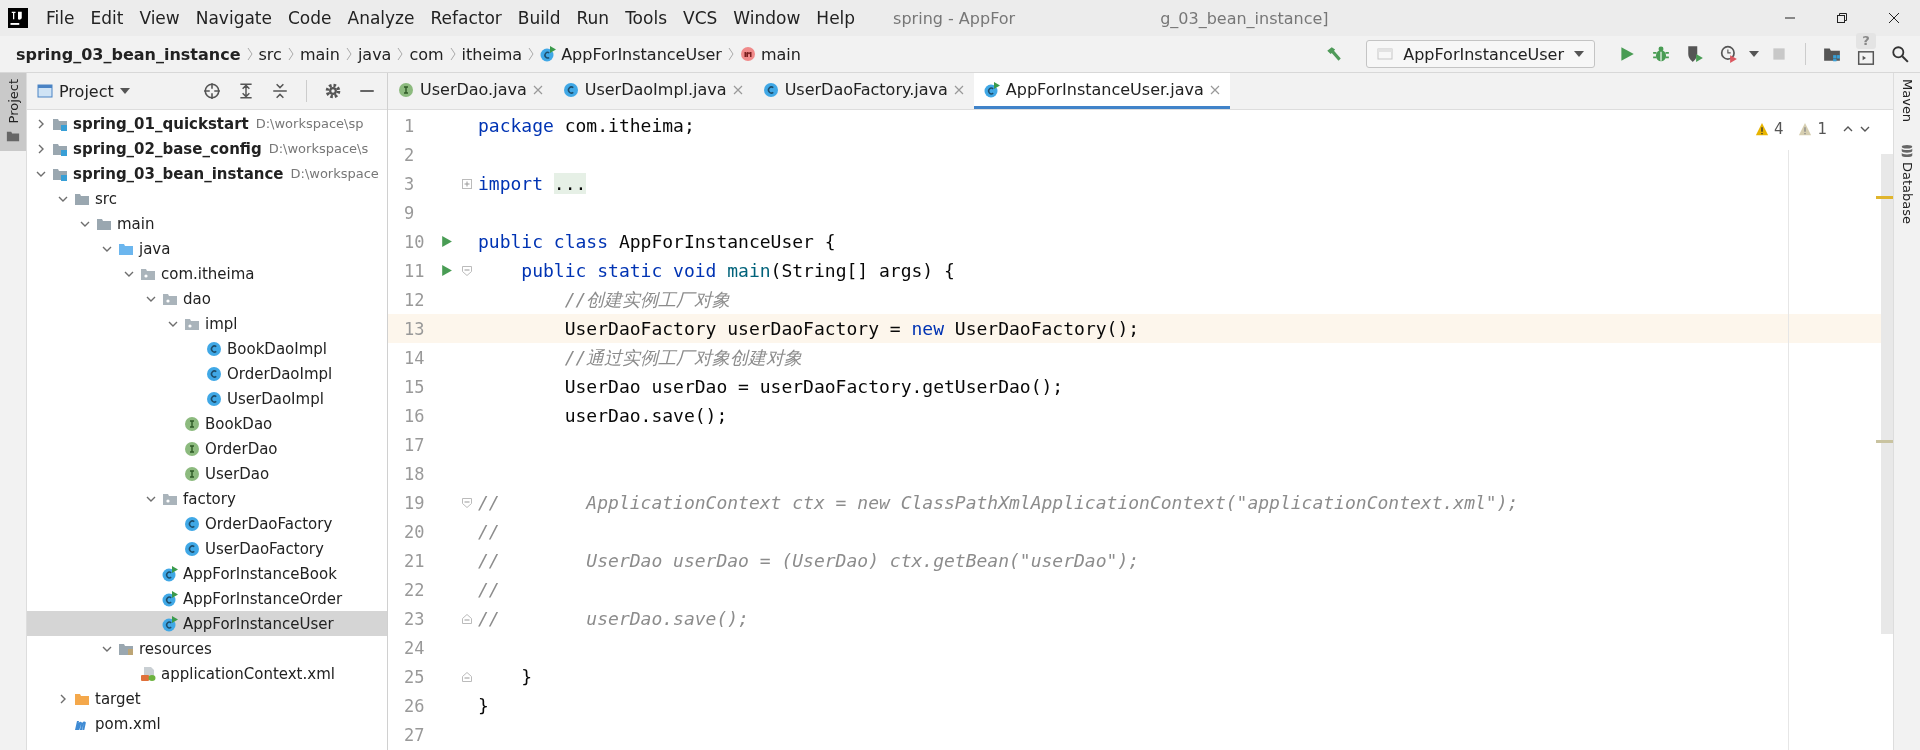 The height and width of the screenshot is (750, 1920). What do you see at coordinates (207, 723) in the screenshot?
I see `tree-item: pom.xml` at bounding box center [207, 723].